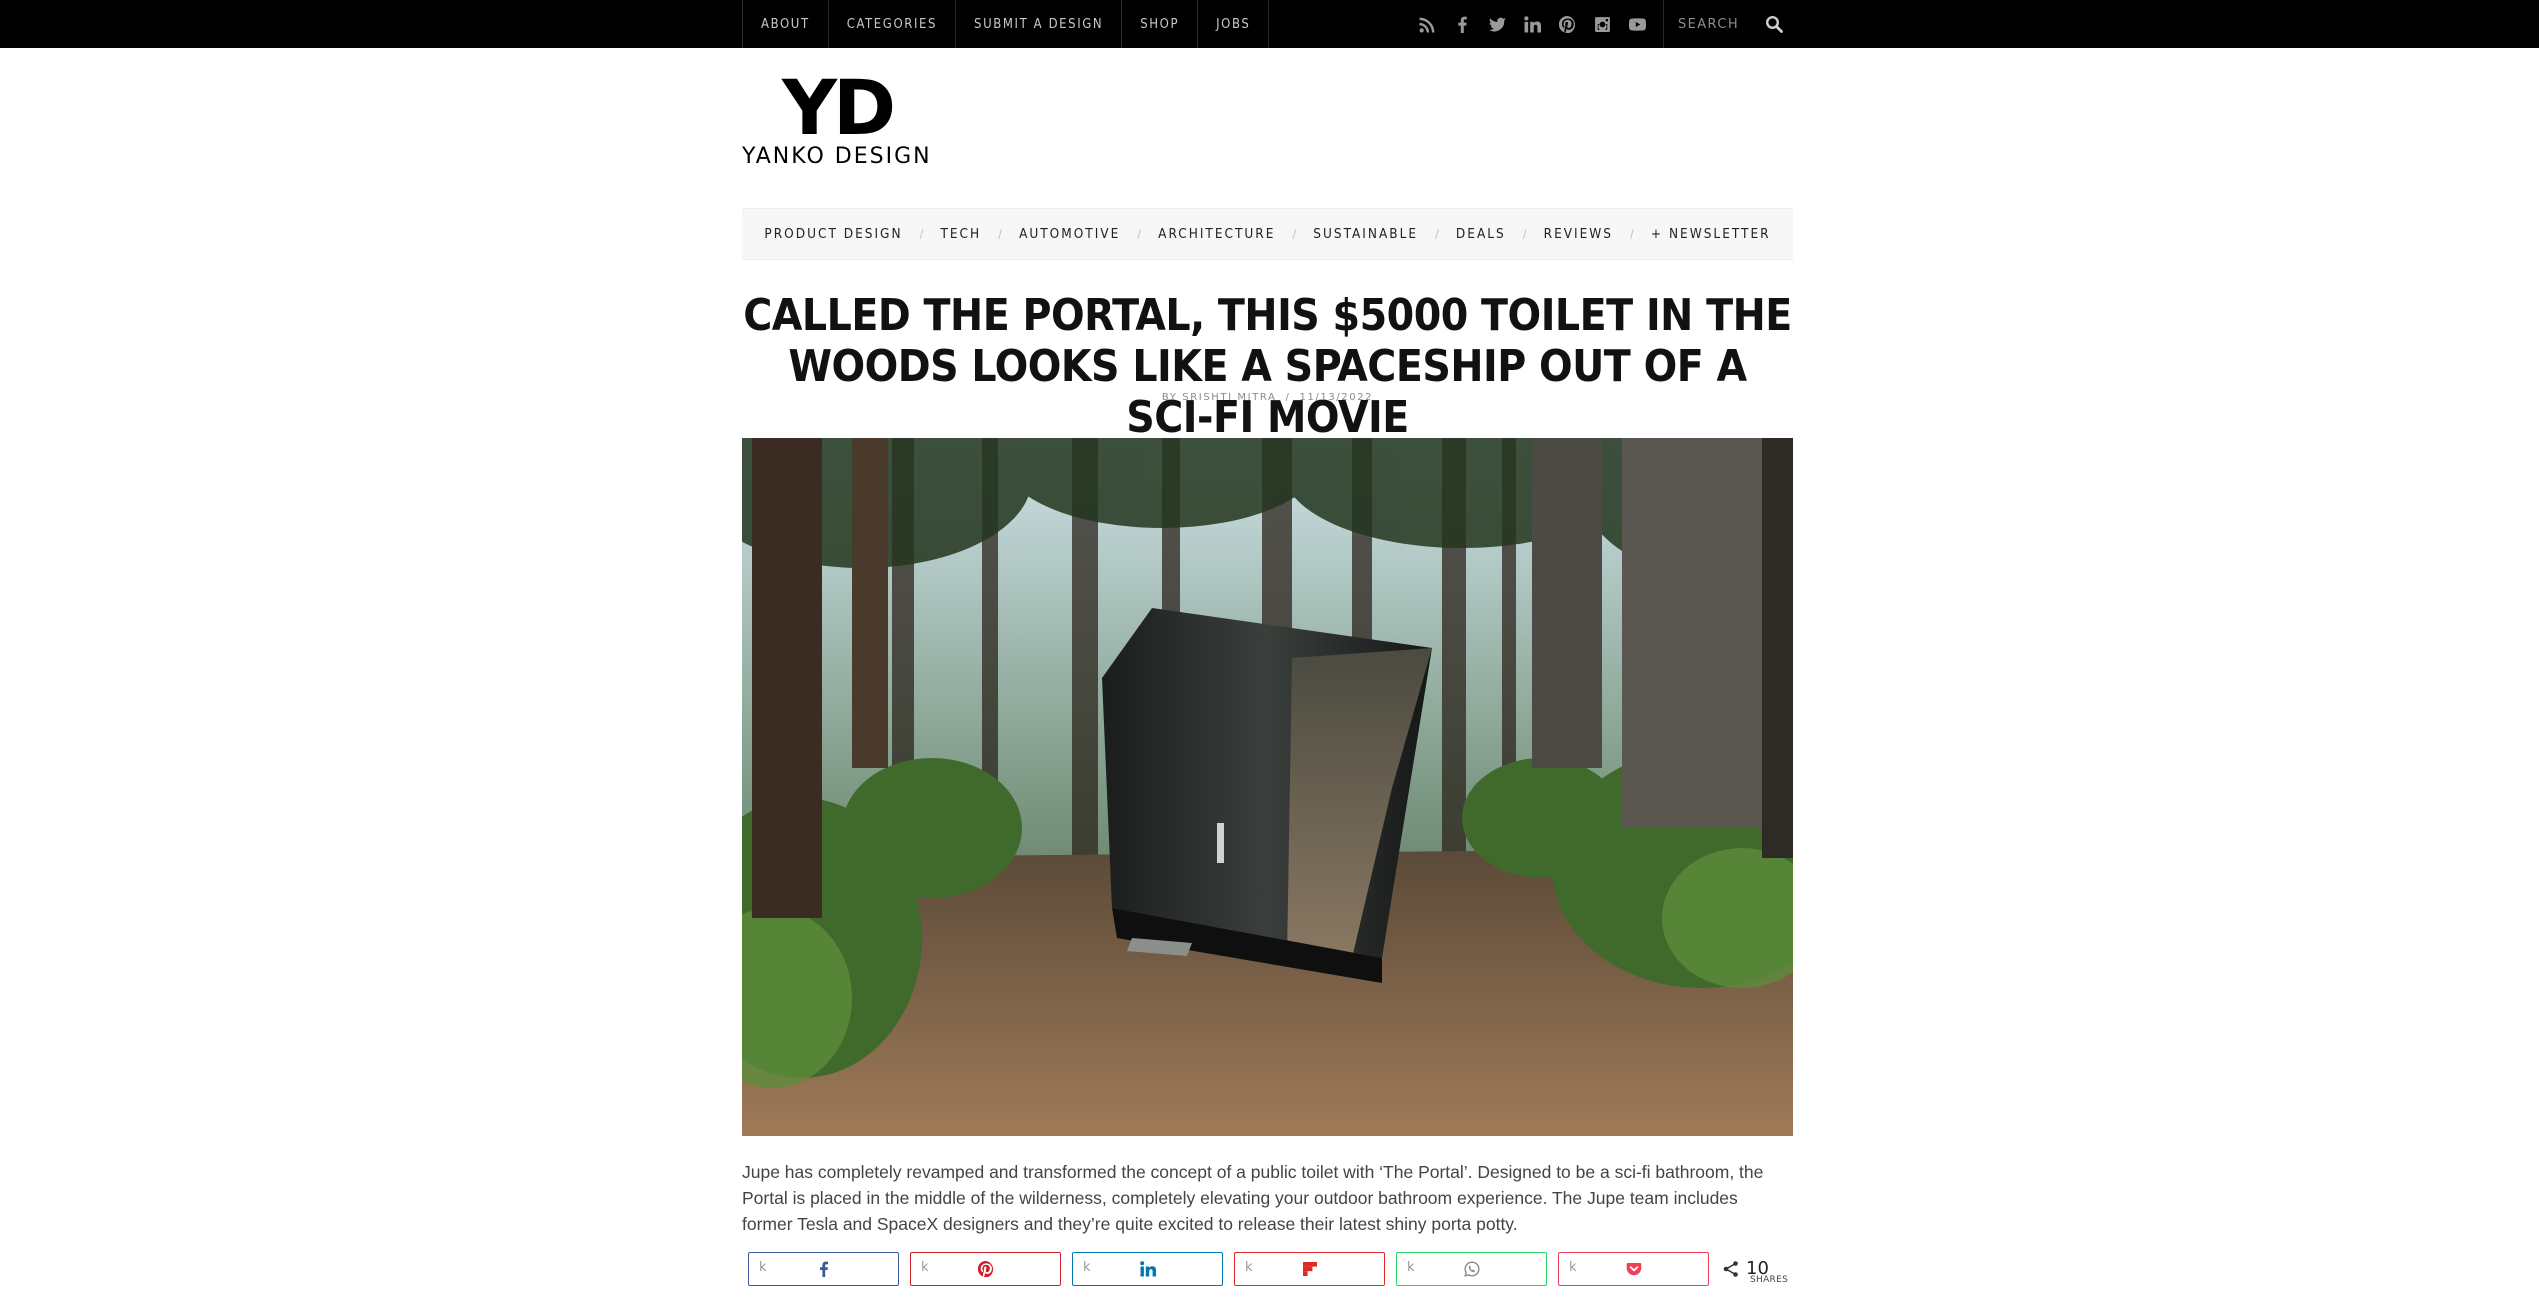 The image size is (2539, 1292). I want to click on site-logo: YD YANKO DESIGN, so click(860, 117).